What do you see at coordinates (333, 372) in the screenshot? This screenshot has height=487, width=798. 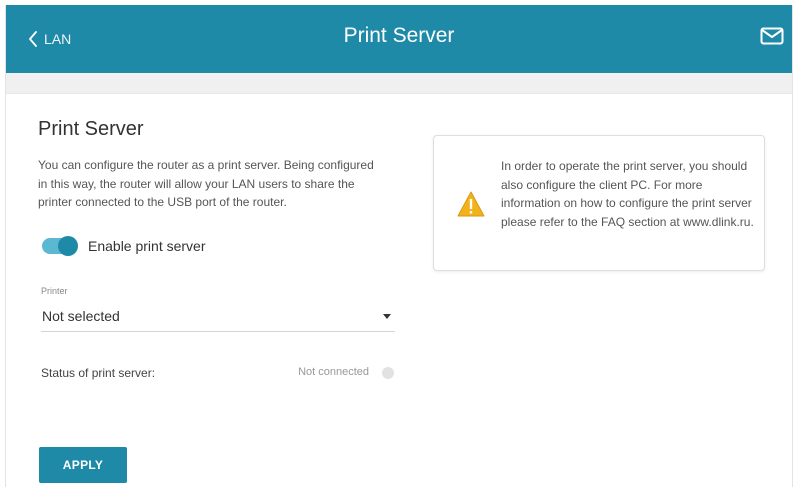 I see `status-value: Not connected` at bounding box center [333, 372].